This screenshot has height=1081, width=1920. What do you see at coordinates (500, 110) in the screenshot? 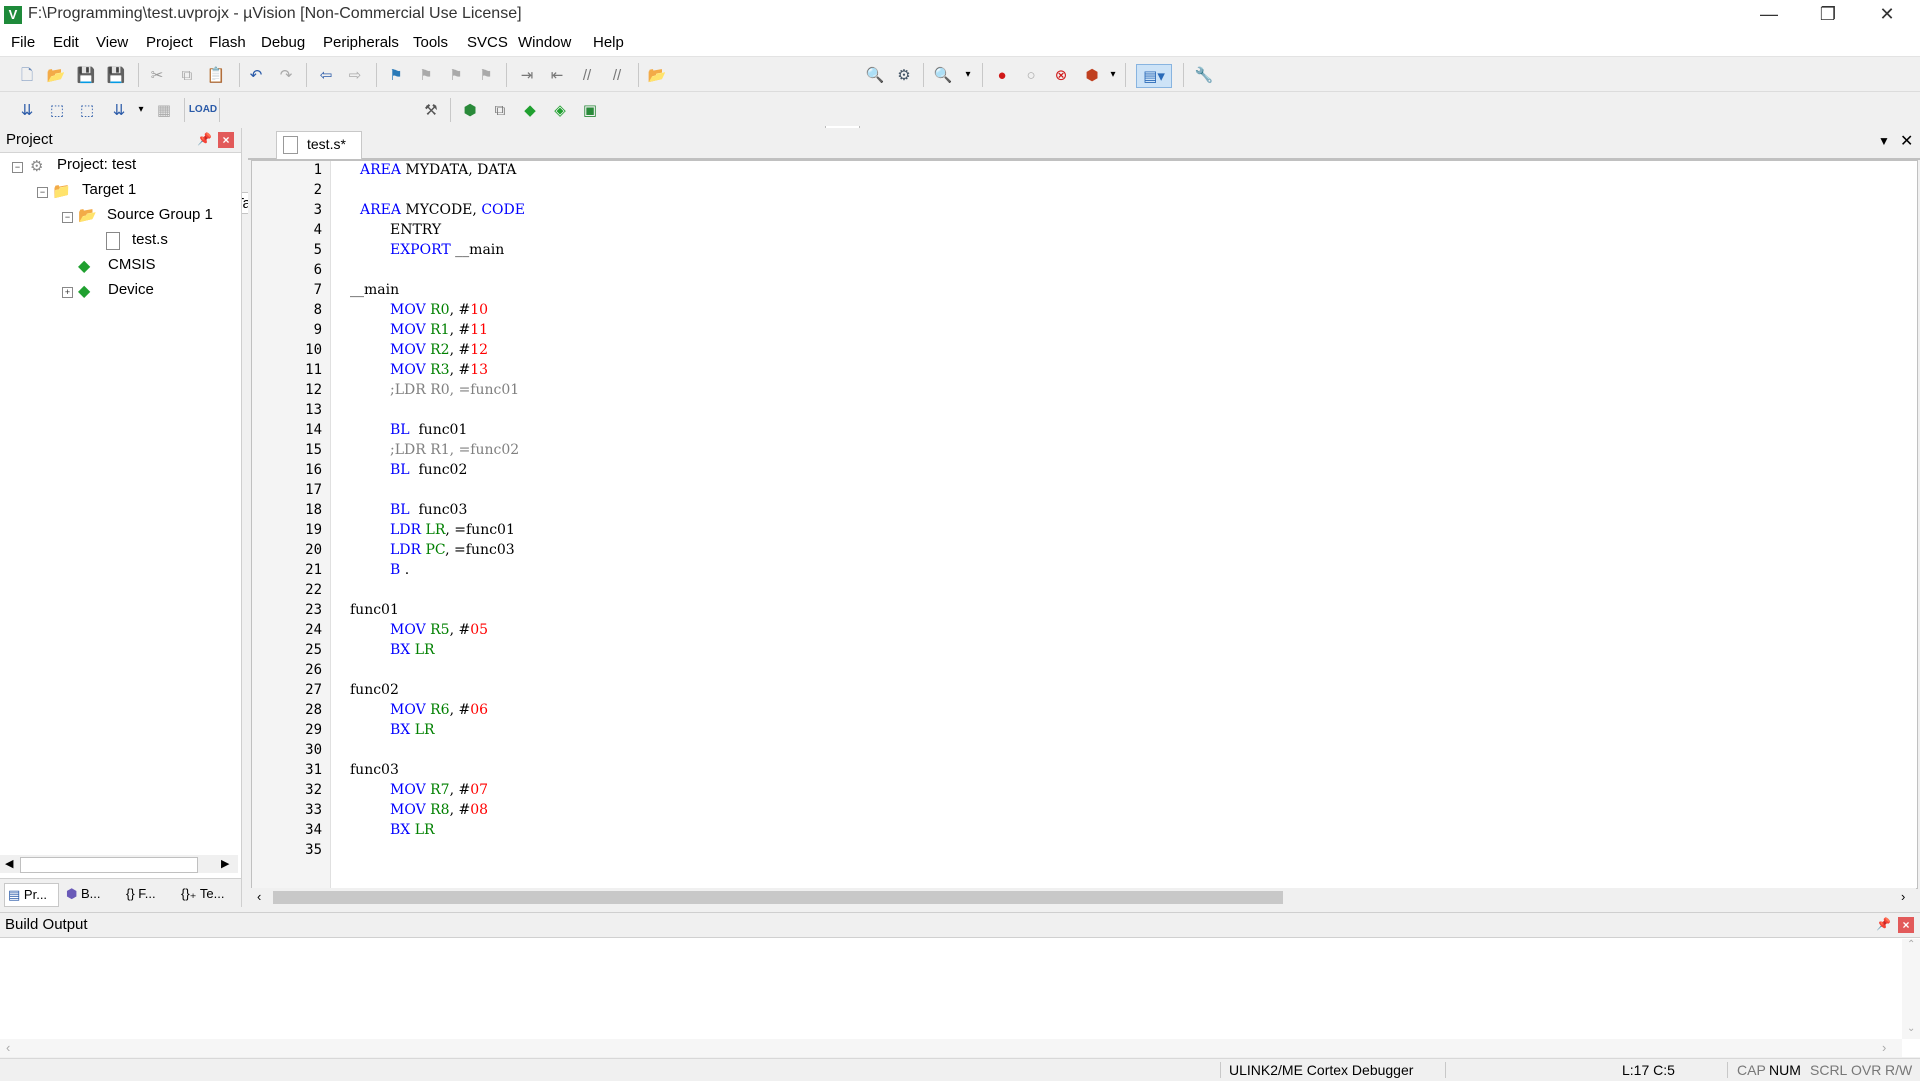
I see `manage-project-items-icon: ⧉` at bounding box center [500, 110].